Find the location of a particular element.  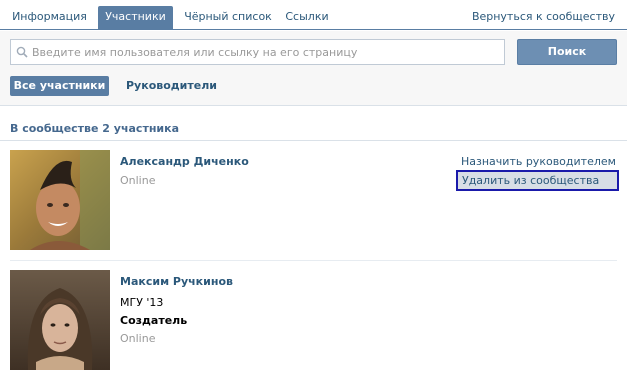

member-name: Александр Диченко is located at coordinates (184, 161).